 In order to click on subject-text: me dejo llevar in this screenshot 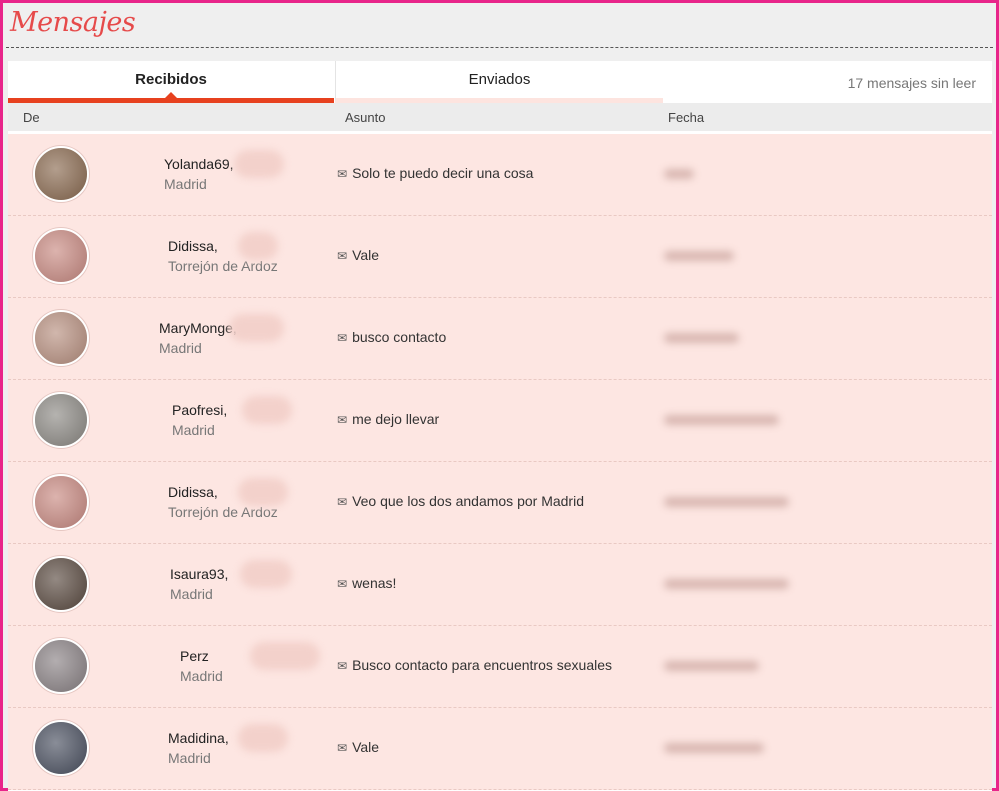, I will do `click(396, 419)`.